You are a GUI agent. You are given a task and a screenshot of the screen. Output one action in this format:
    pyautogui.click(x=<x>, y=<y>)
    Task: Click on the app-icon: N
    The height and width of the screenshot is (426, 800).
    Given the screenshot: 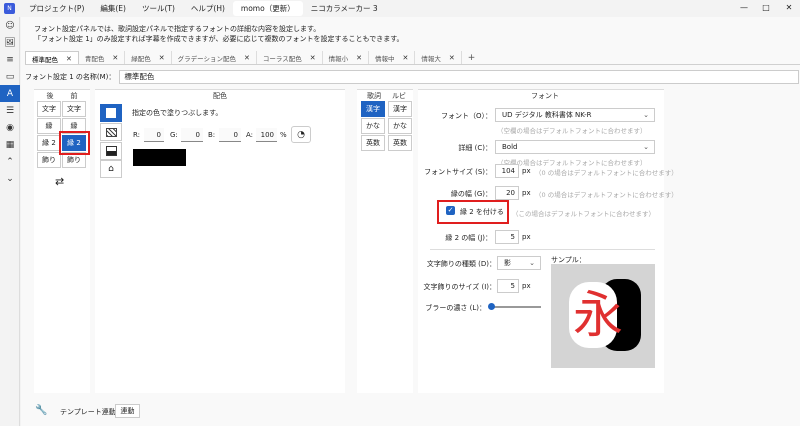 What is the action you would take?
    pyautogui.click(x=9, y=8)
    